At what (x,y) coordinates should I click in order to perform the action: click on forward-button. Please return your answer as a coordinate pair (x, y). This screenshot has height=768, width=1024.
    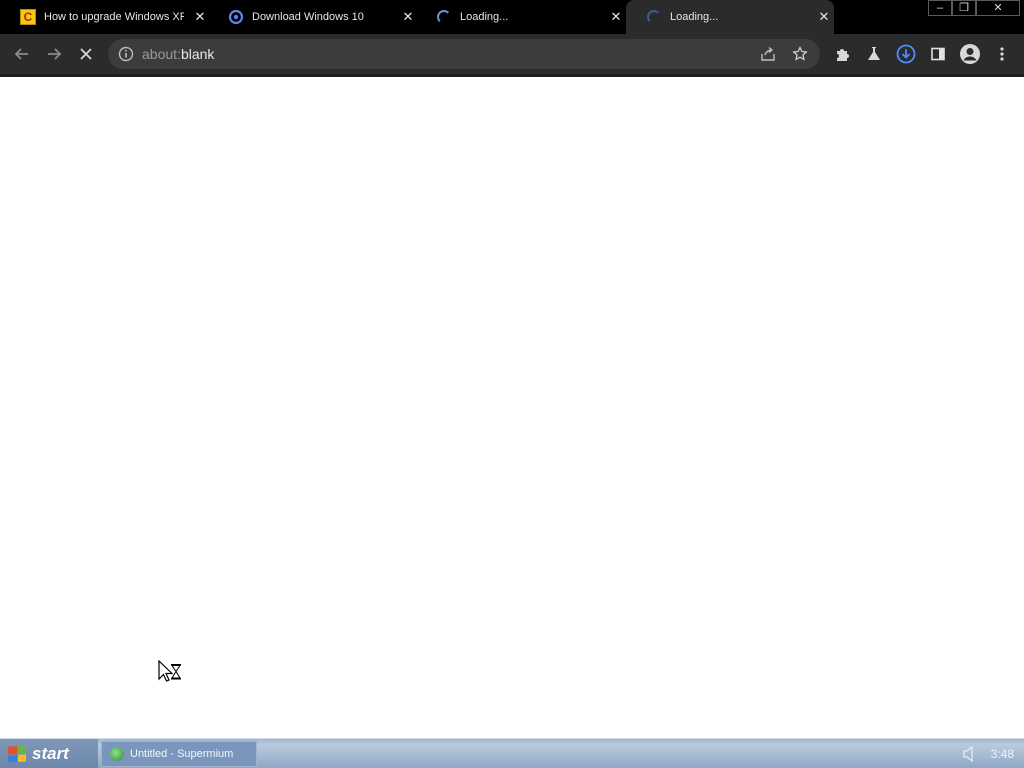
    Looking at the image, I should click on (54, 54).